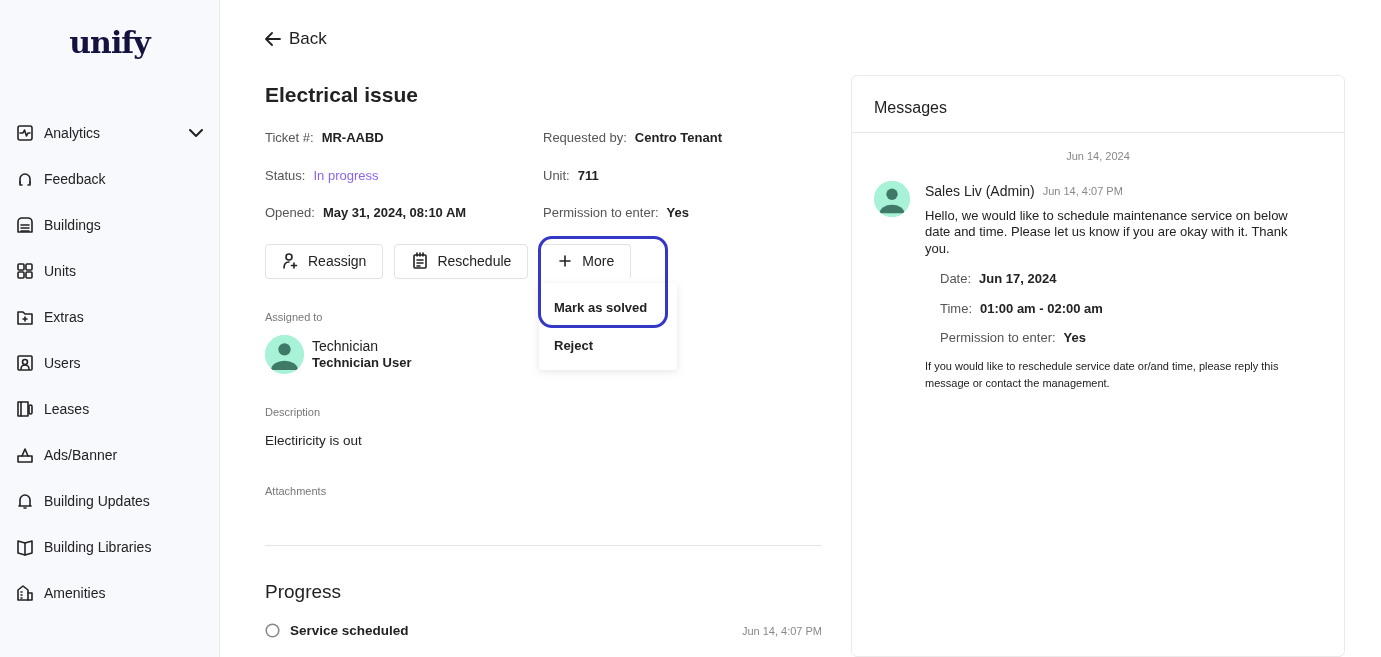 The width and height of the screenshot is (1381, 657). Describe the element at coordinates (273, 38) in the screenshot. I see `back-arrow-icon` at that location.